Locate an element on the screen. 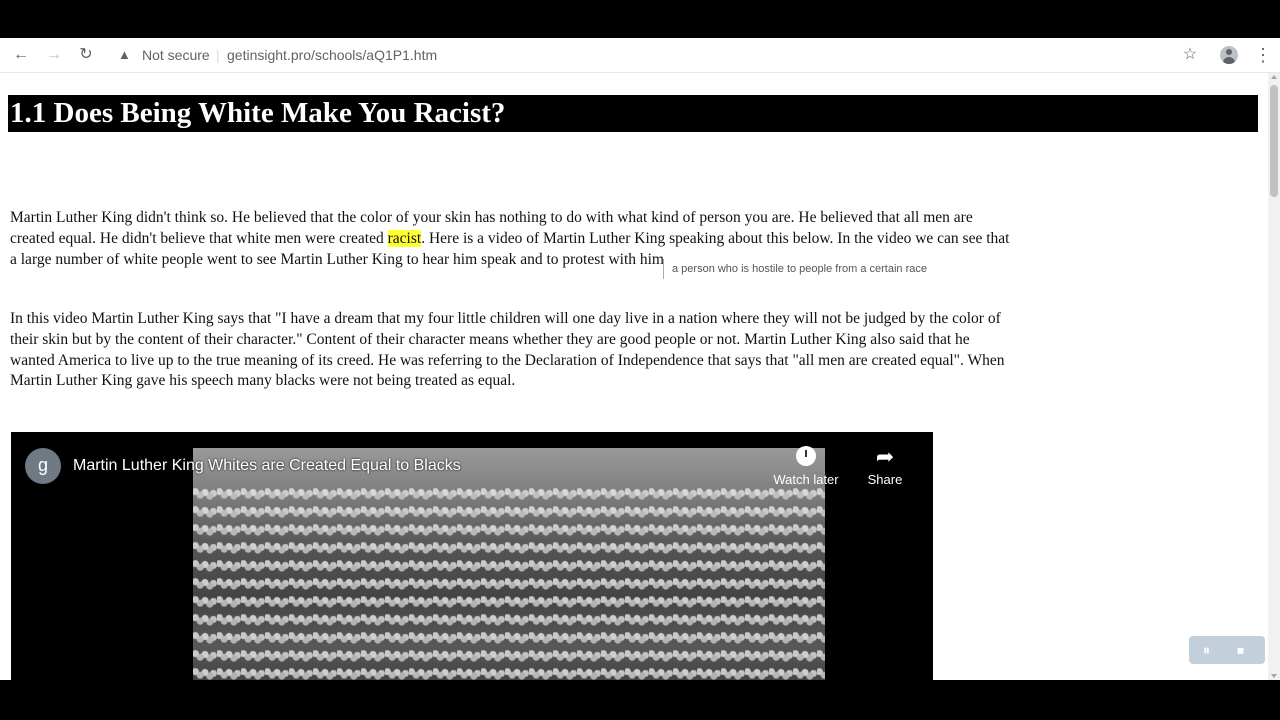 The height and width of the screenshot is (720, 1280). watch-later-button: Watch later is located at coordinates (806, 466).